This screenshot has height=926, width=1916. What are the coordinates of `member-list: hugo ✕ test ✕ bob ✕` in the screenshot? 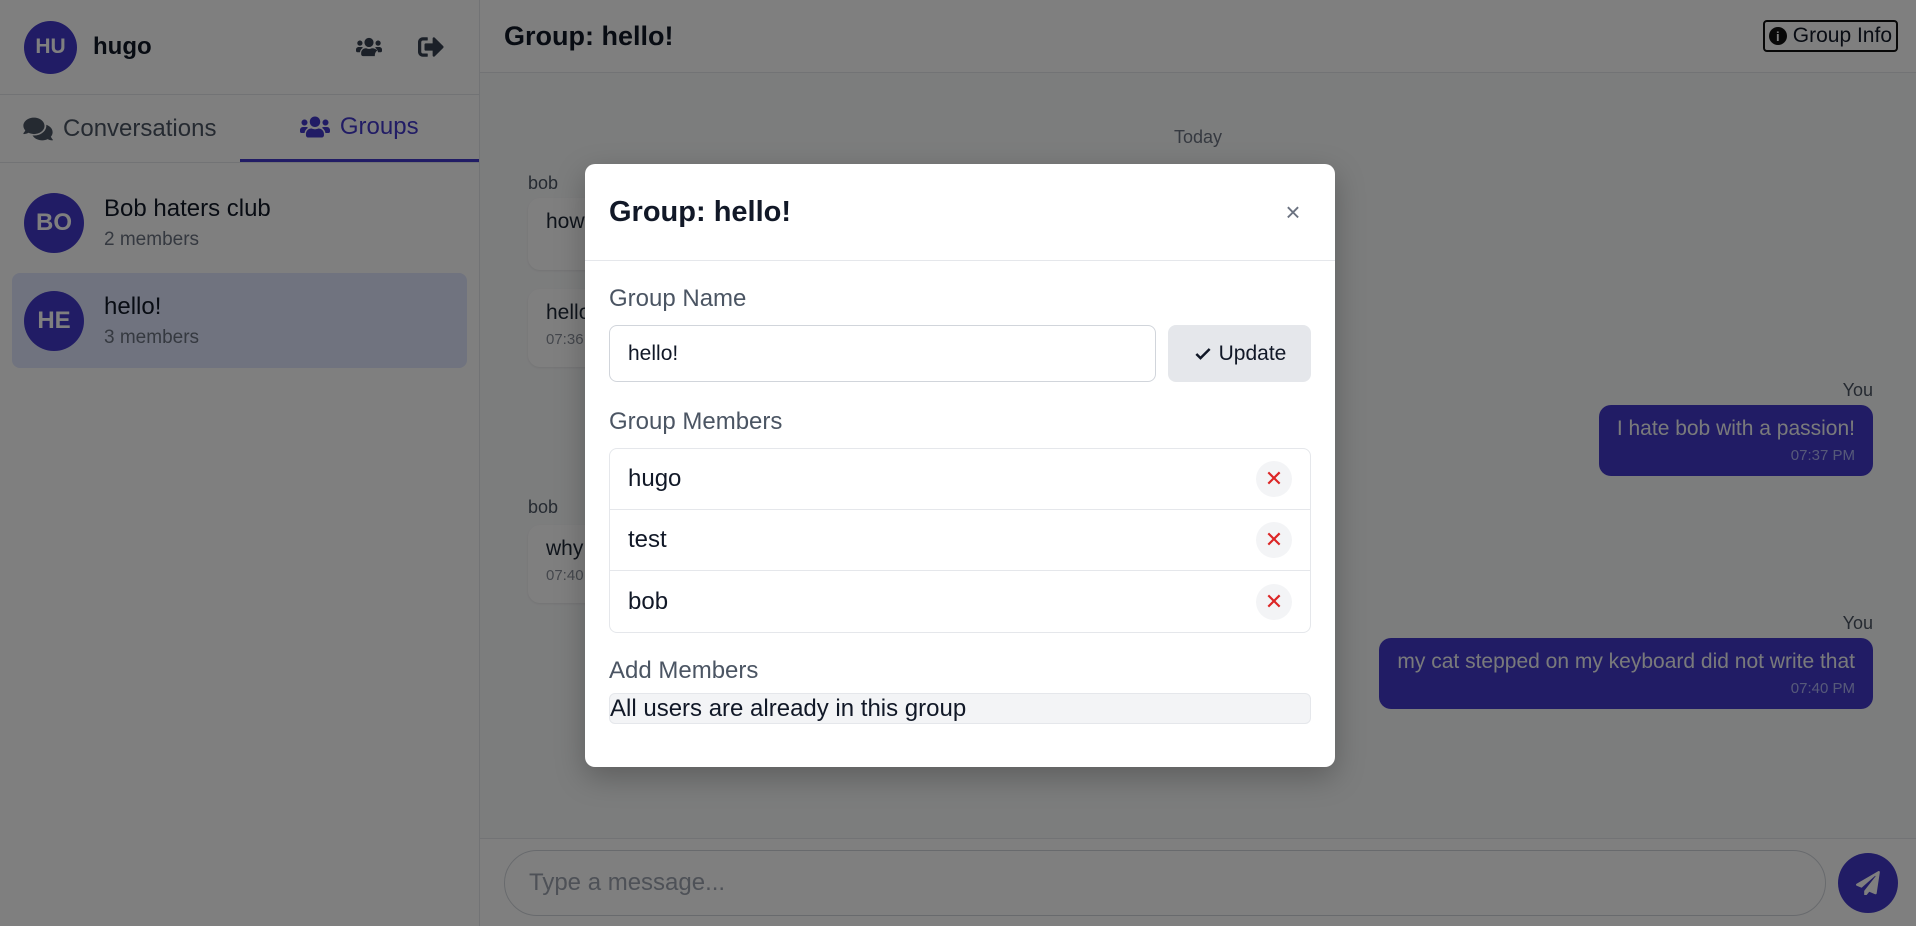 It's located at (960, 540).